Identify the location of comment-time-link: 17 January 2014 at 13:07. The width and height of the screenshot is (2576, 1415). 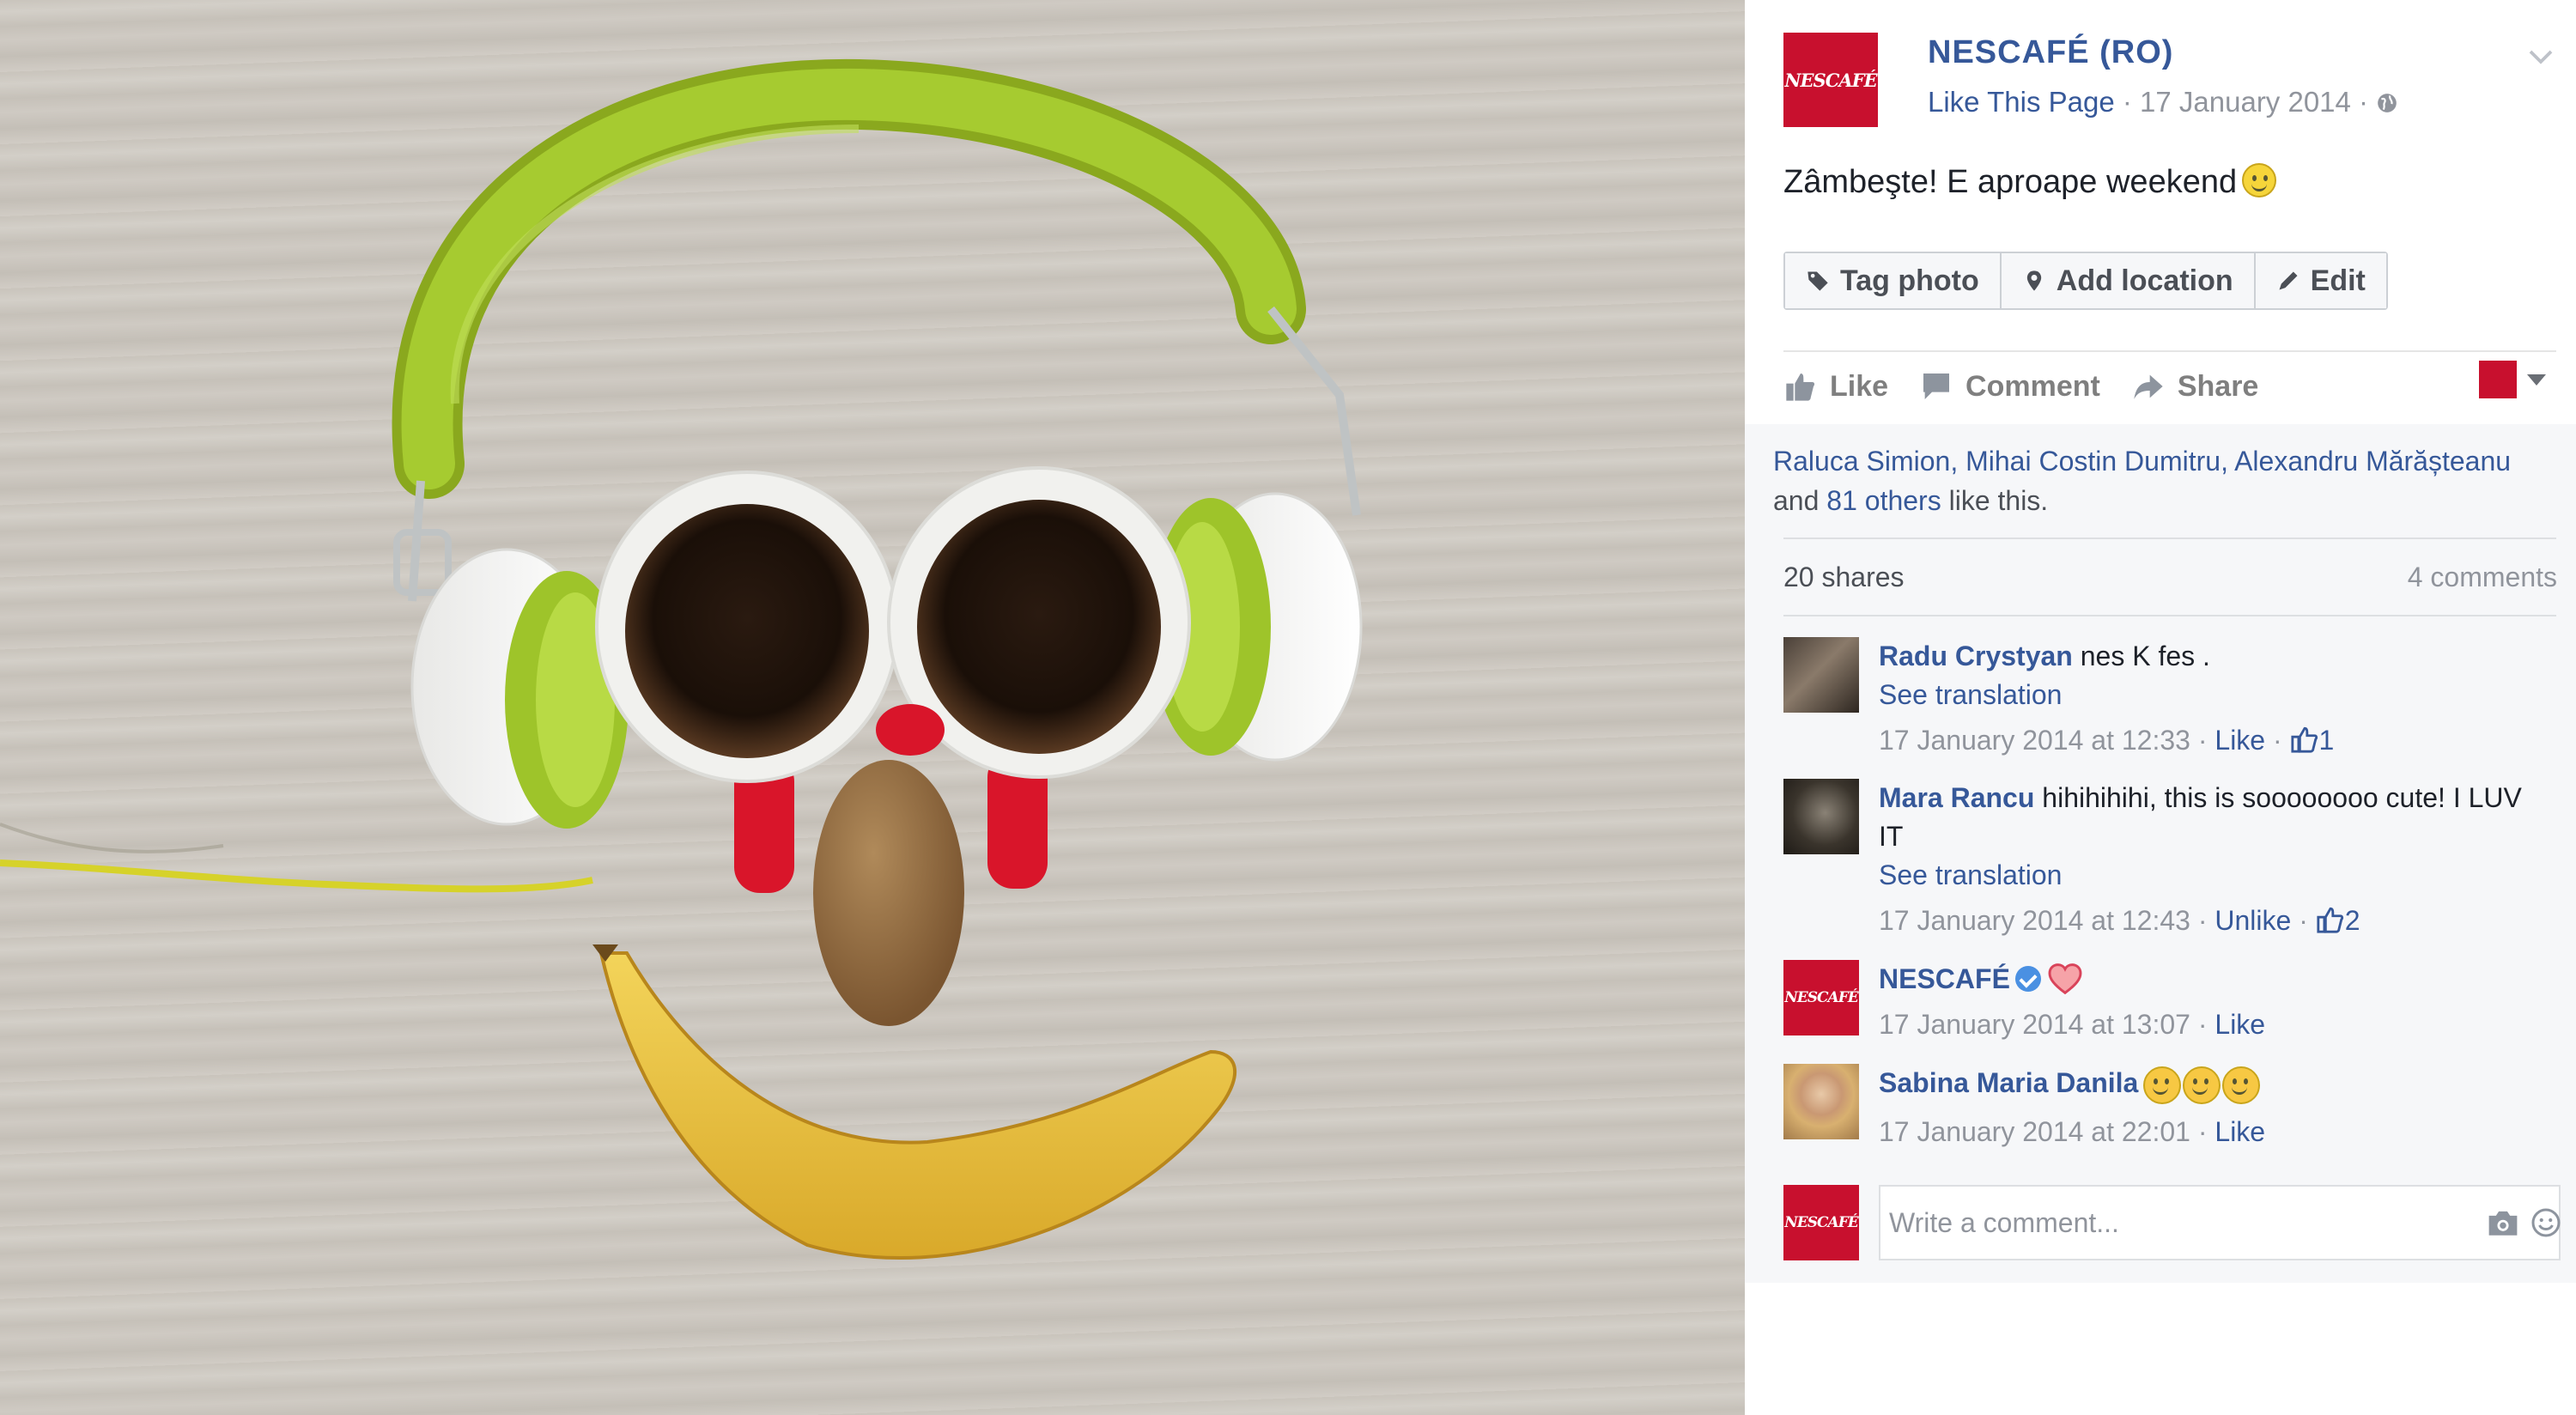
(2034, 1024).